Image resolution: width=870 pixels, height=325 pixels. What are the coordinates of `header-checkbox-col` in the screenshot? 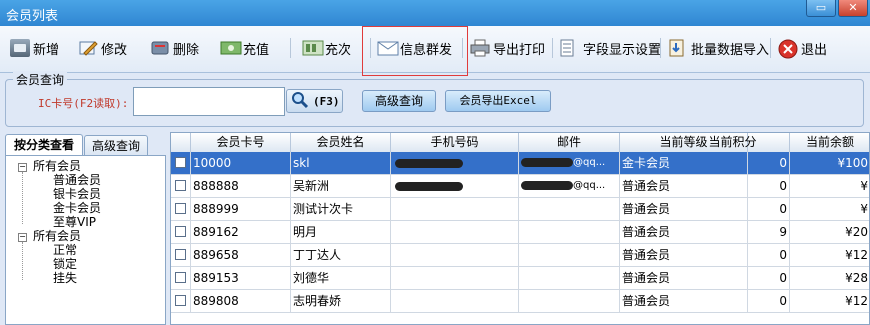 It's located at (181, 142).